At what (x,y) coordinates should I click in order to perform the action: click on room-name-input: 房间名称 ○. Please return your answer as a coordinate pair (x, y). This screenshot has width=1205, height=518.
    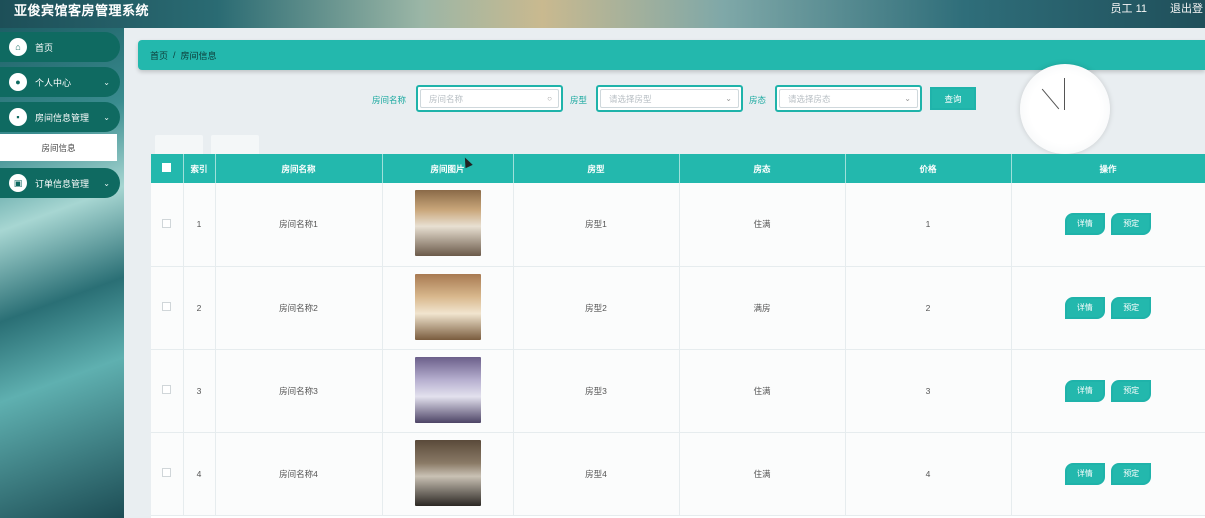
    Looking at the image, I should click on (489, 98).